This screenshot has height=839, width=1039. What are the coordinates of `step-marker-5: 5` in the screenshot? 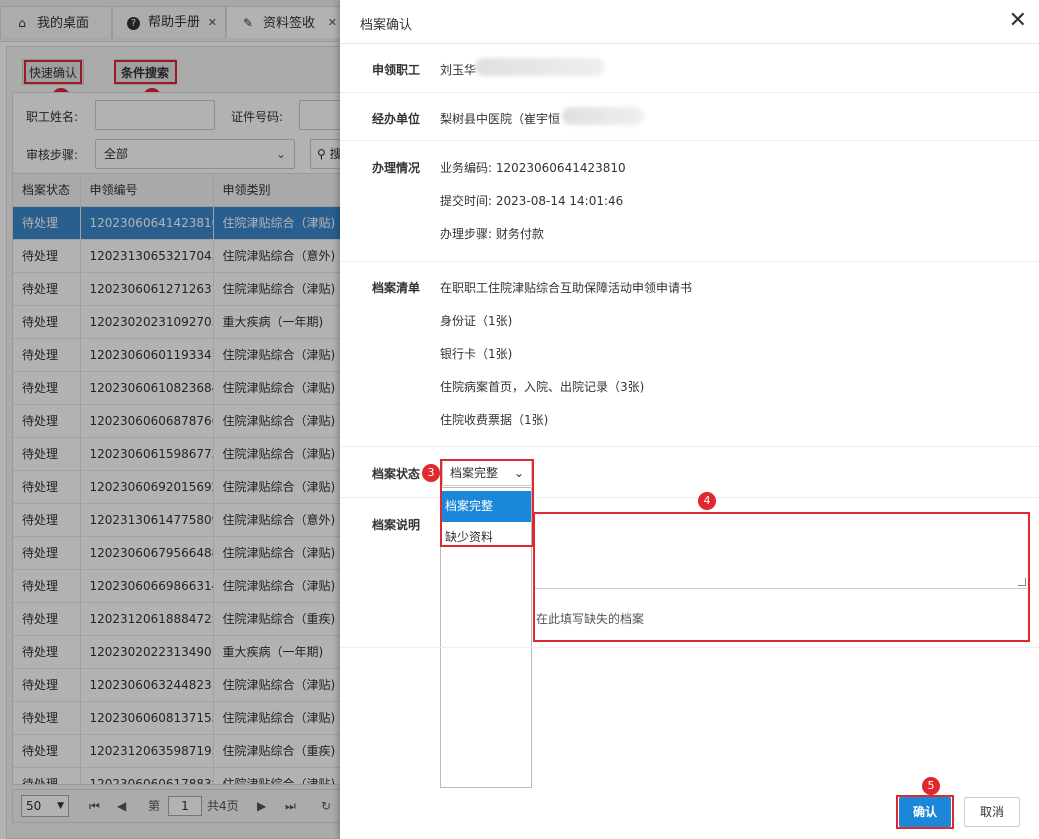 It's located at (931, 786).